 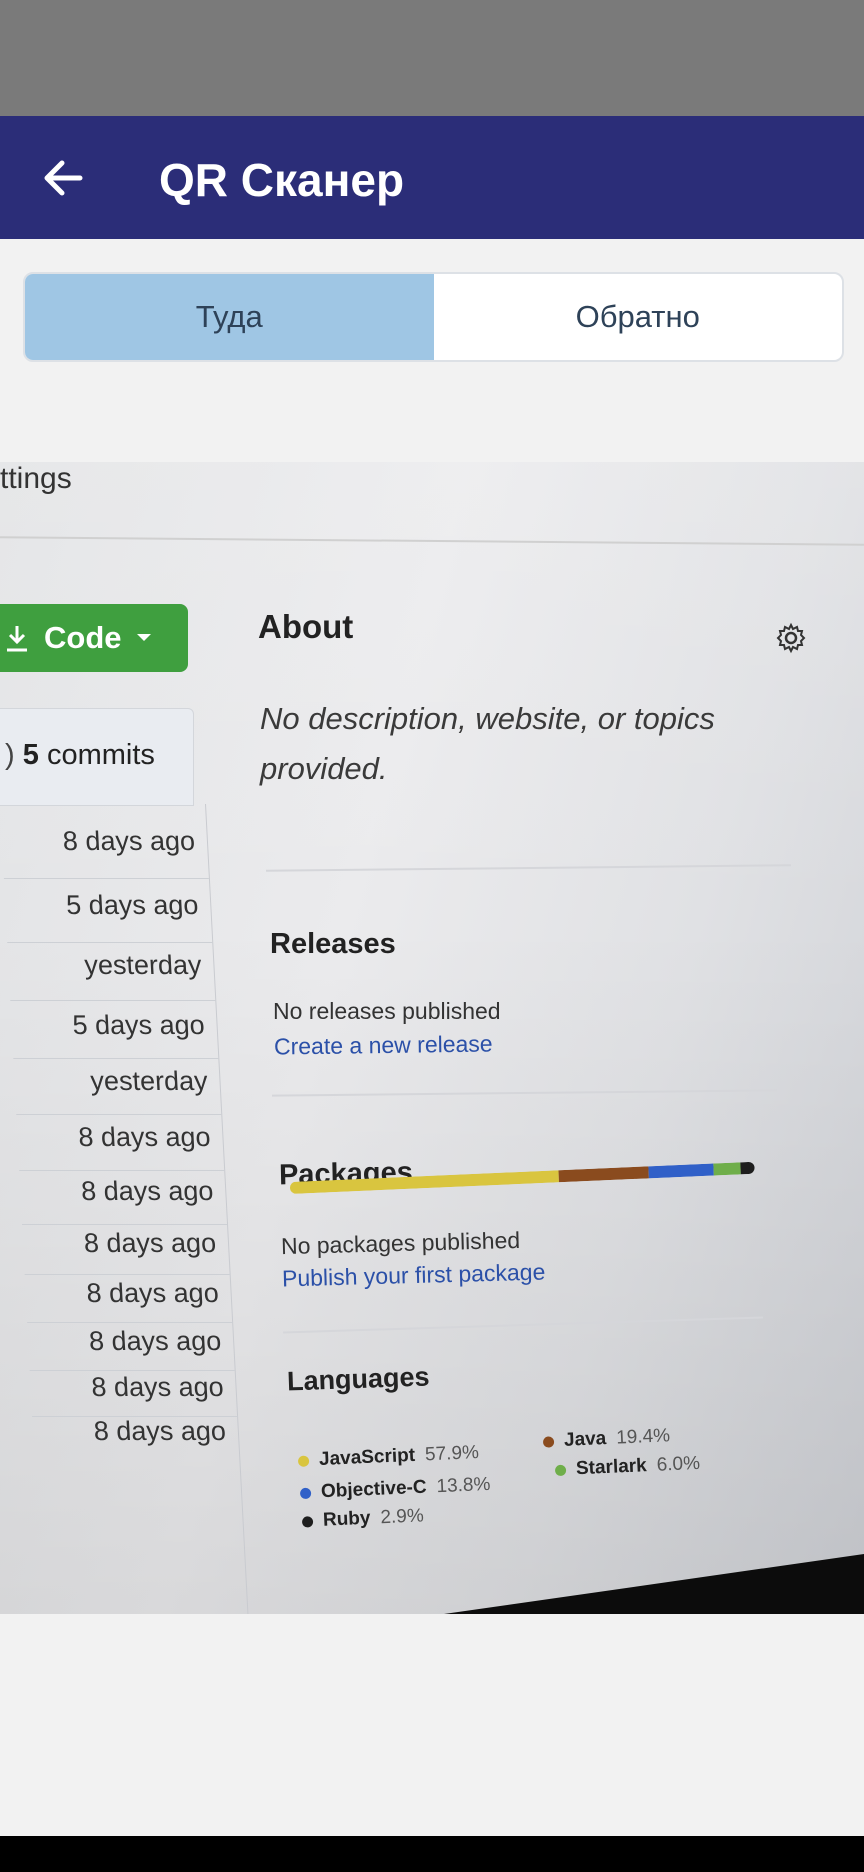 What do you see at coordinates (229, 317) in the screenshot?
I see `tab-forward: Туда` at bounding box center [229, 317].